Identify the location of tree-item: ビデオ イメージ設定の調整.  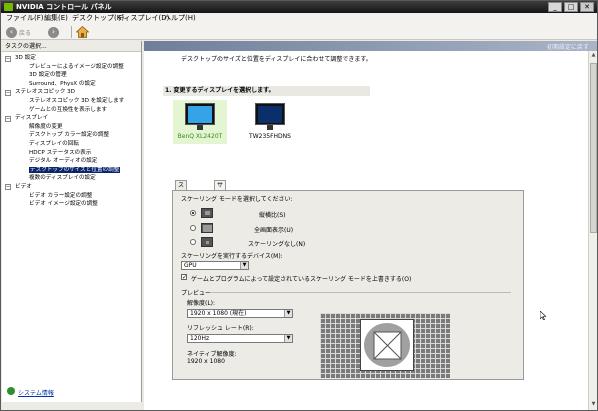
(72, 204).